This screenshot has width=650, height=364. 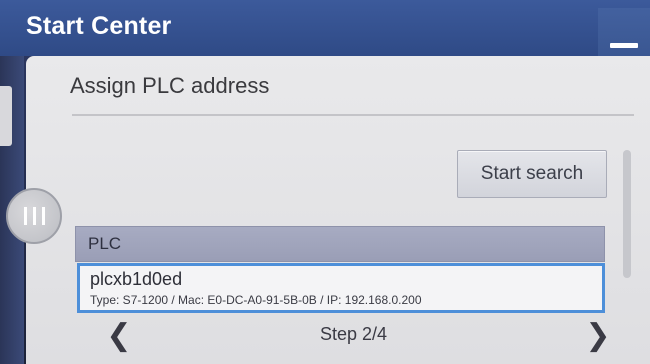 I want to click on minimize-icon, so click(x=624, y=45).